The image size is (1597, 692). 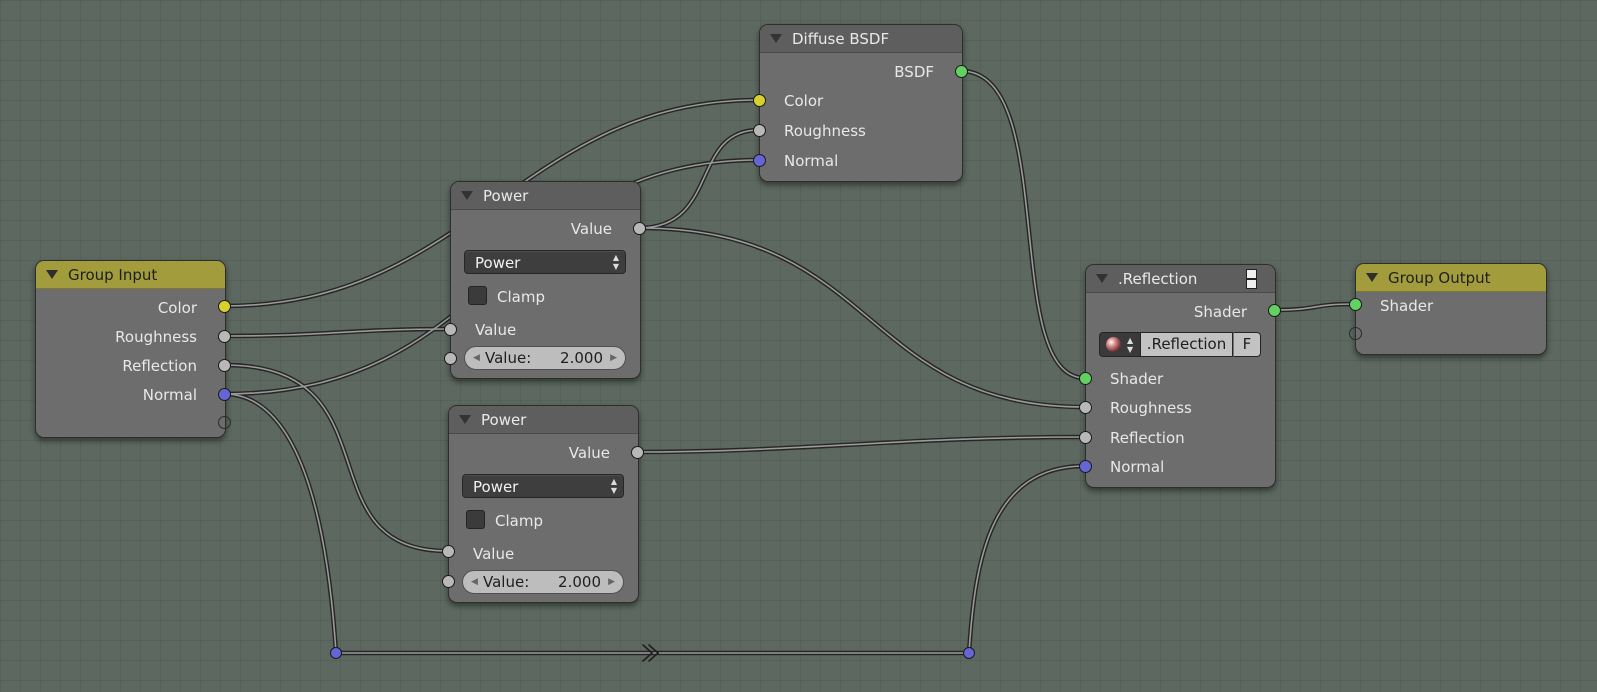 What do you see at coordinates (1439, 277) in the screenshot?
I see `node-title: Group Output` at bounding box center [1439, 277].